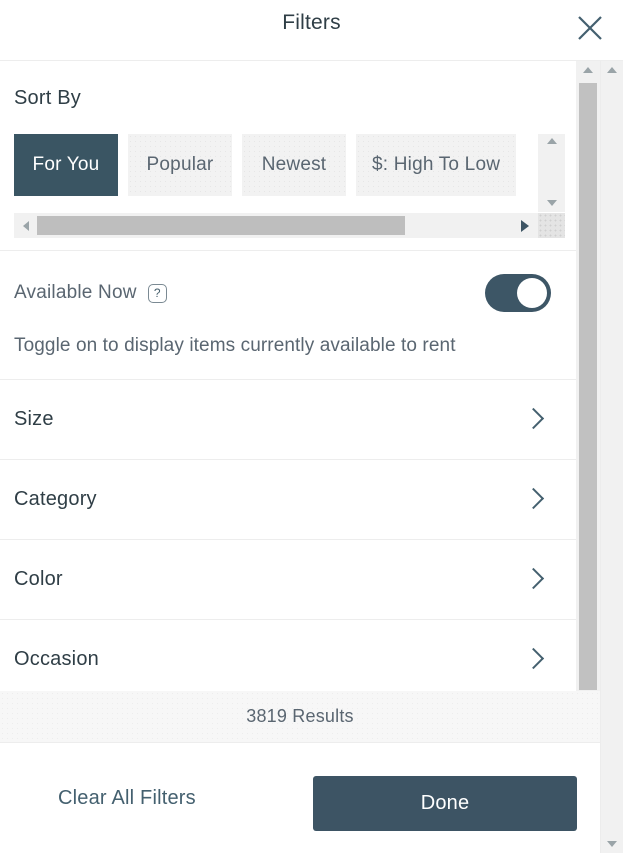 The width and height of the screenshot is (623, 853). Describe the element at coordinates (300, 798) in the screenshot. I see `modal-footer: Clear All Filters Done` at that location.